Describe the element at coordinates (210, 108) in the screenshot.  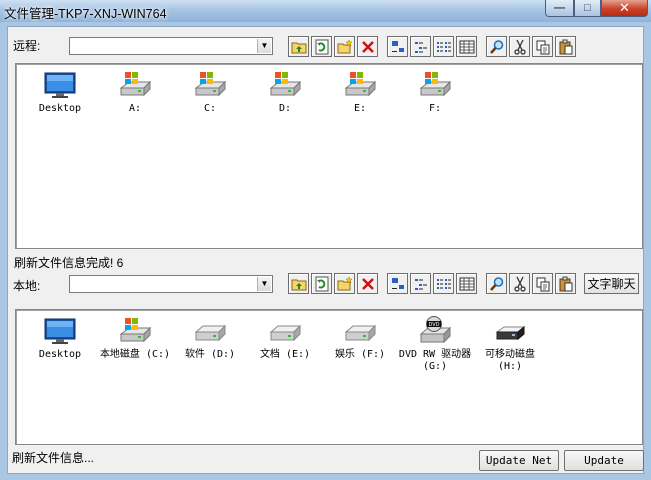
I see `file-item-label: C:` at that location.